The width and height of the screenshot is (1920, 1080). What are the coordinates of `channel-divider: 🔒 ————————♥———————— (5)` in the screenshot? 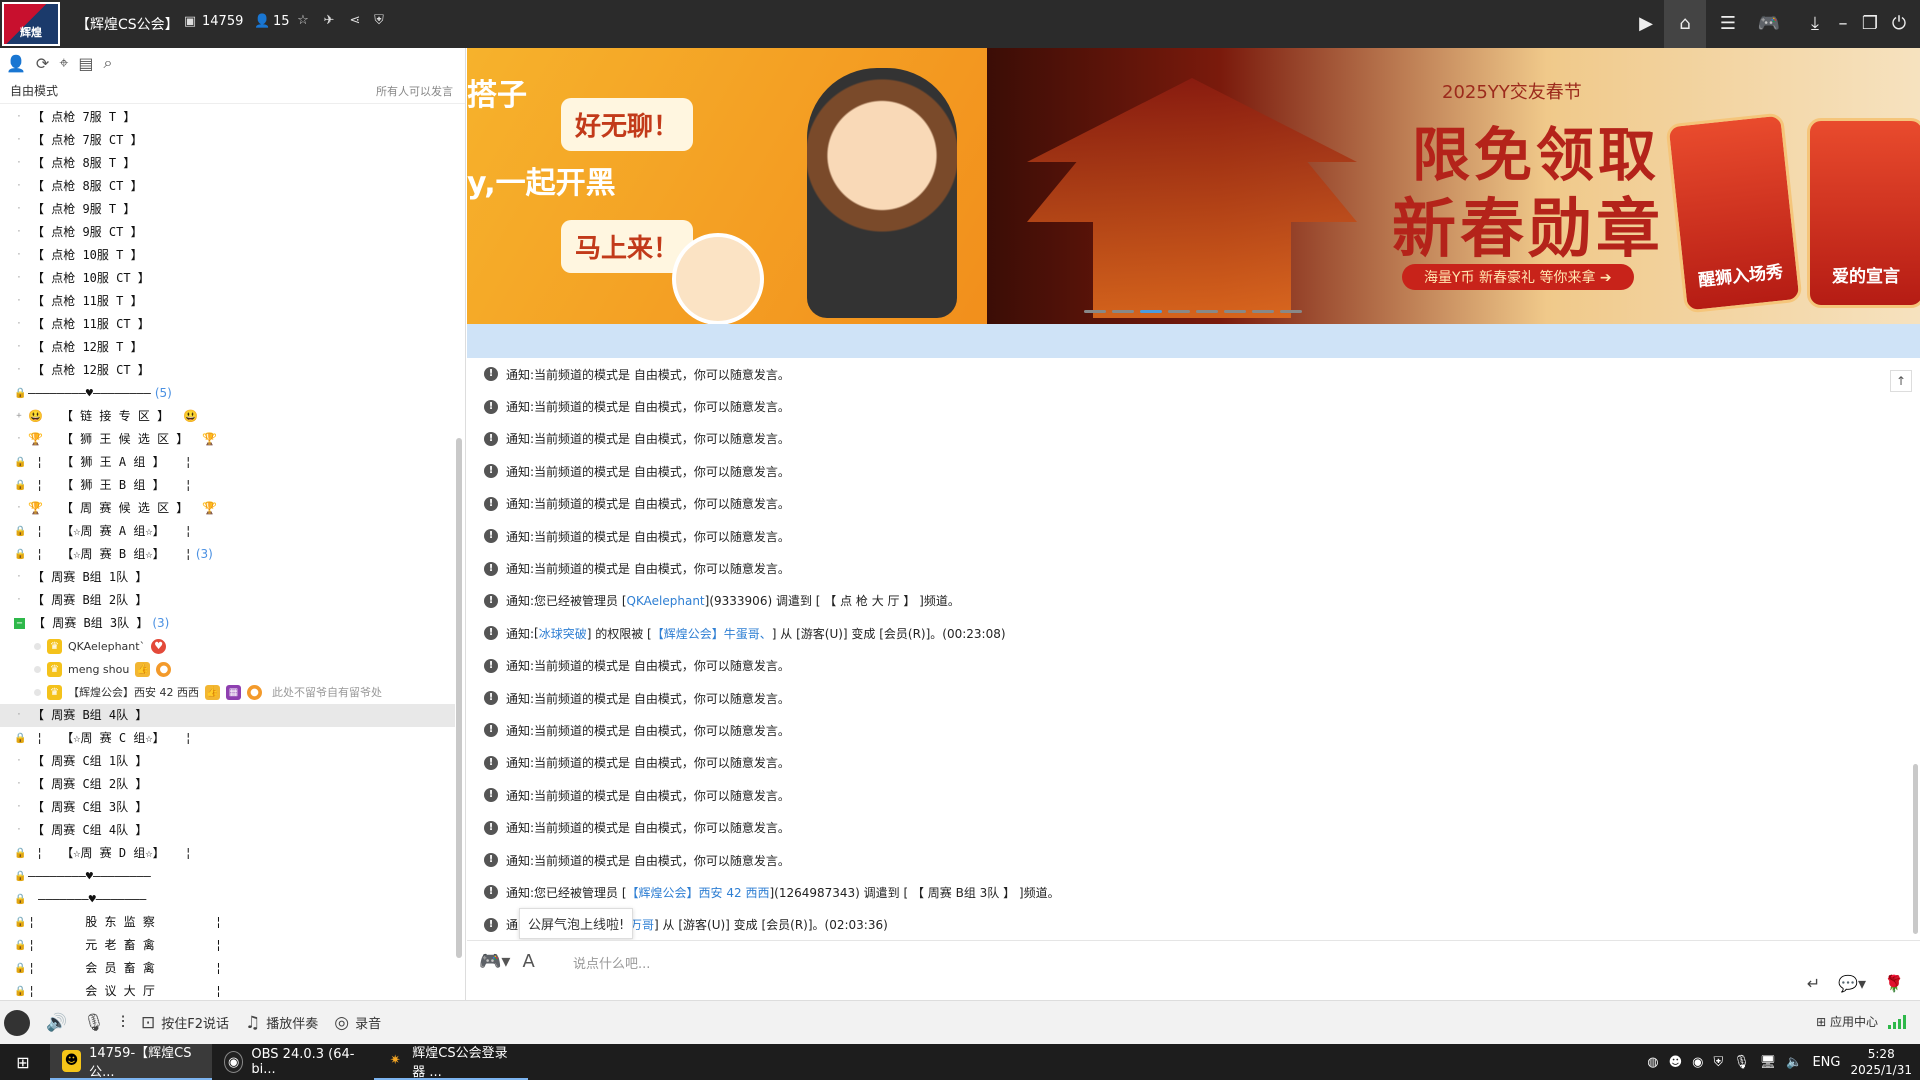 It's located at (227, 393).